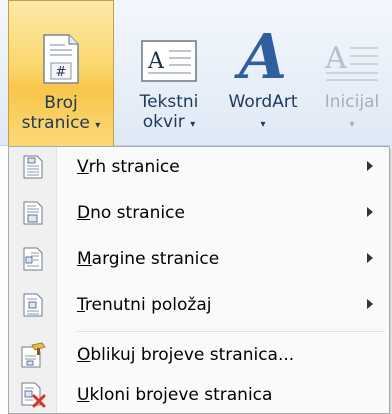  I want to click on page-bottom-icon, so click(33, 213).